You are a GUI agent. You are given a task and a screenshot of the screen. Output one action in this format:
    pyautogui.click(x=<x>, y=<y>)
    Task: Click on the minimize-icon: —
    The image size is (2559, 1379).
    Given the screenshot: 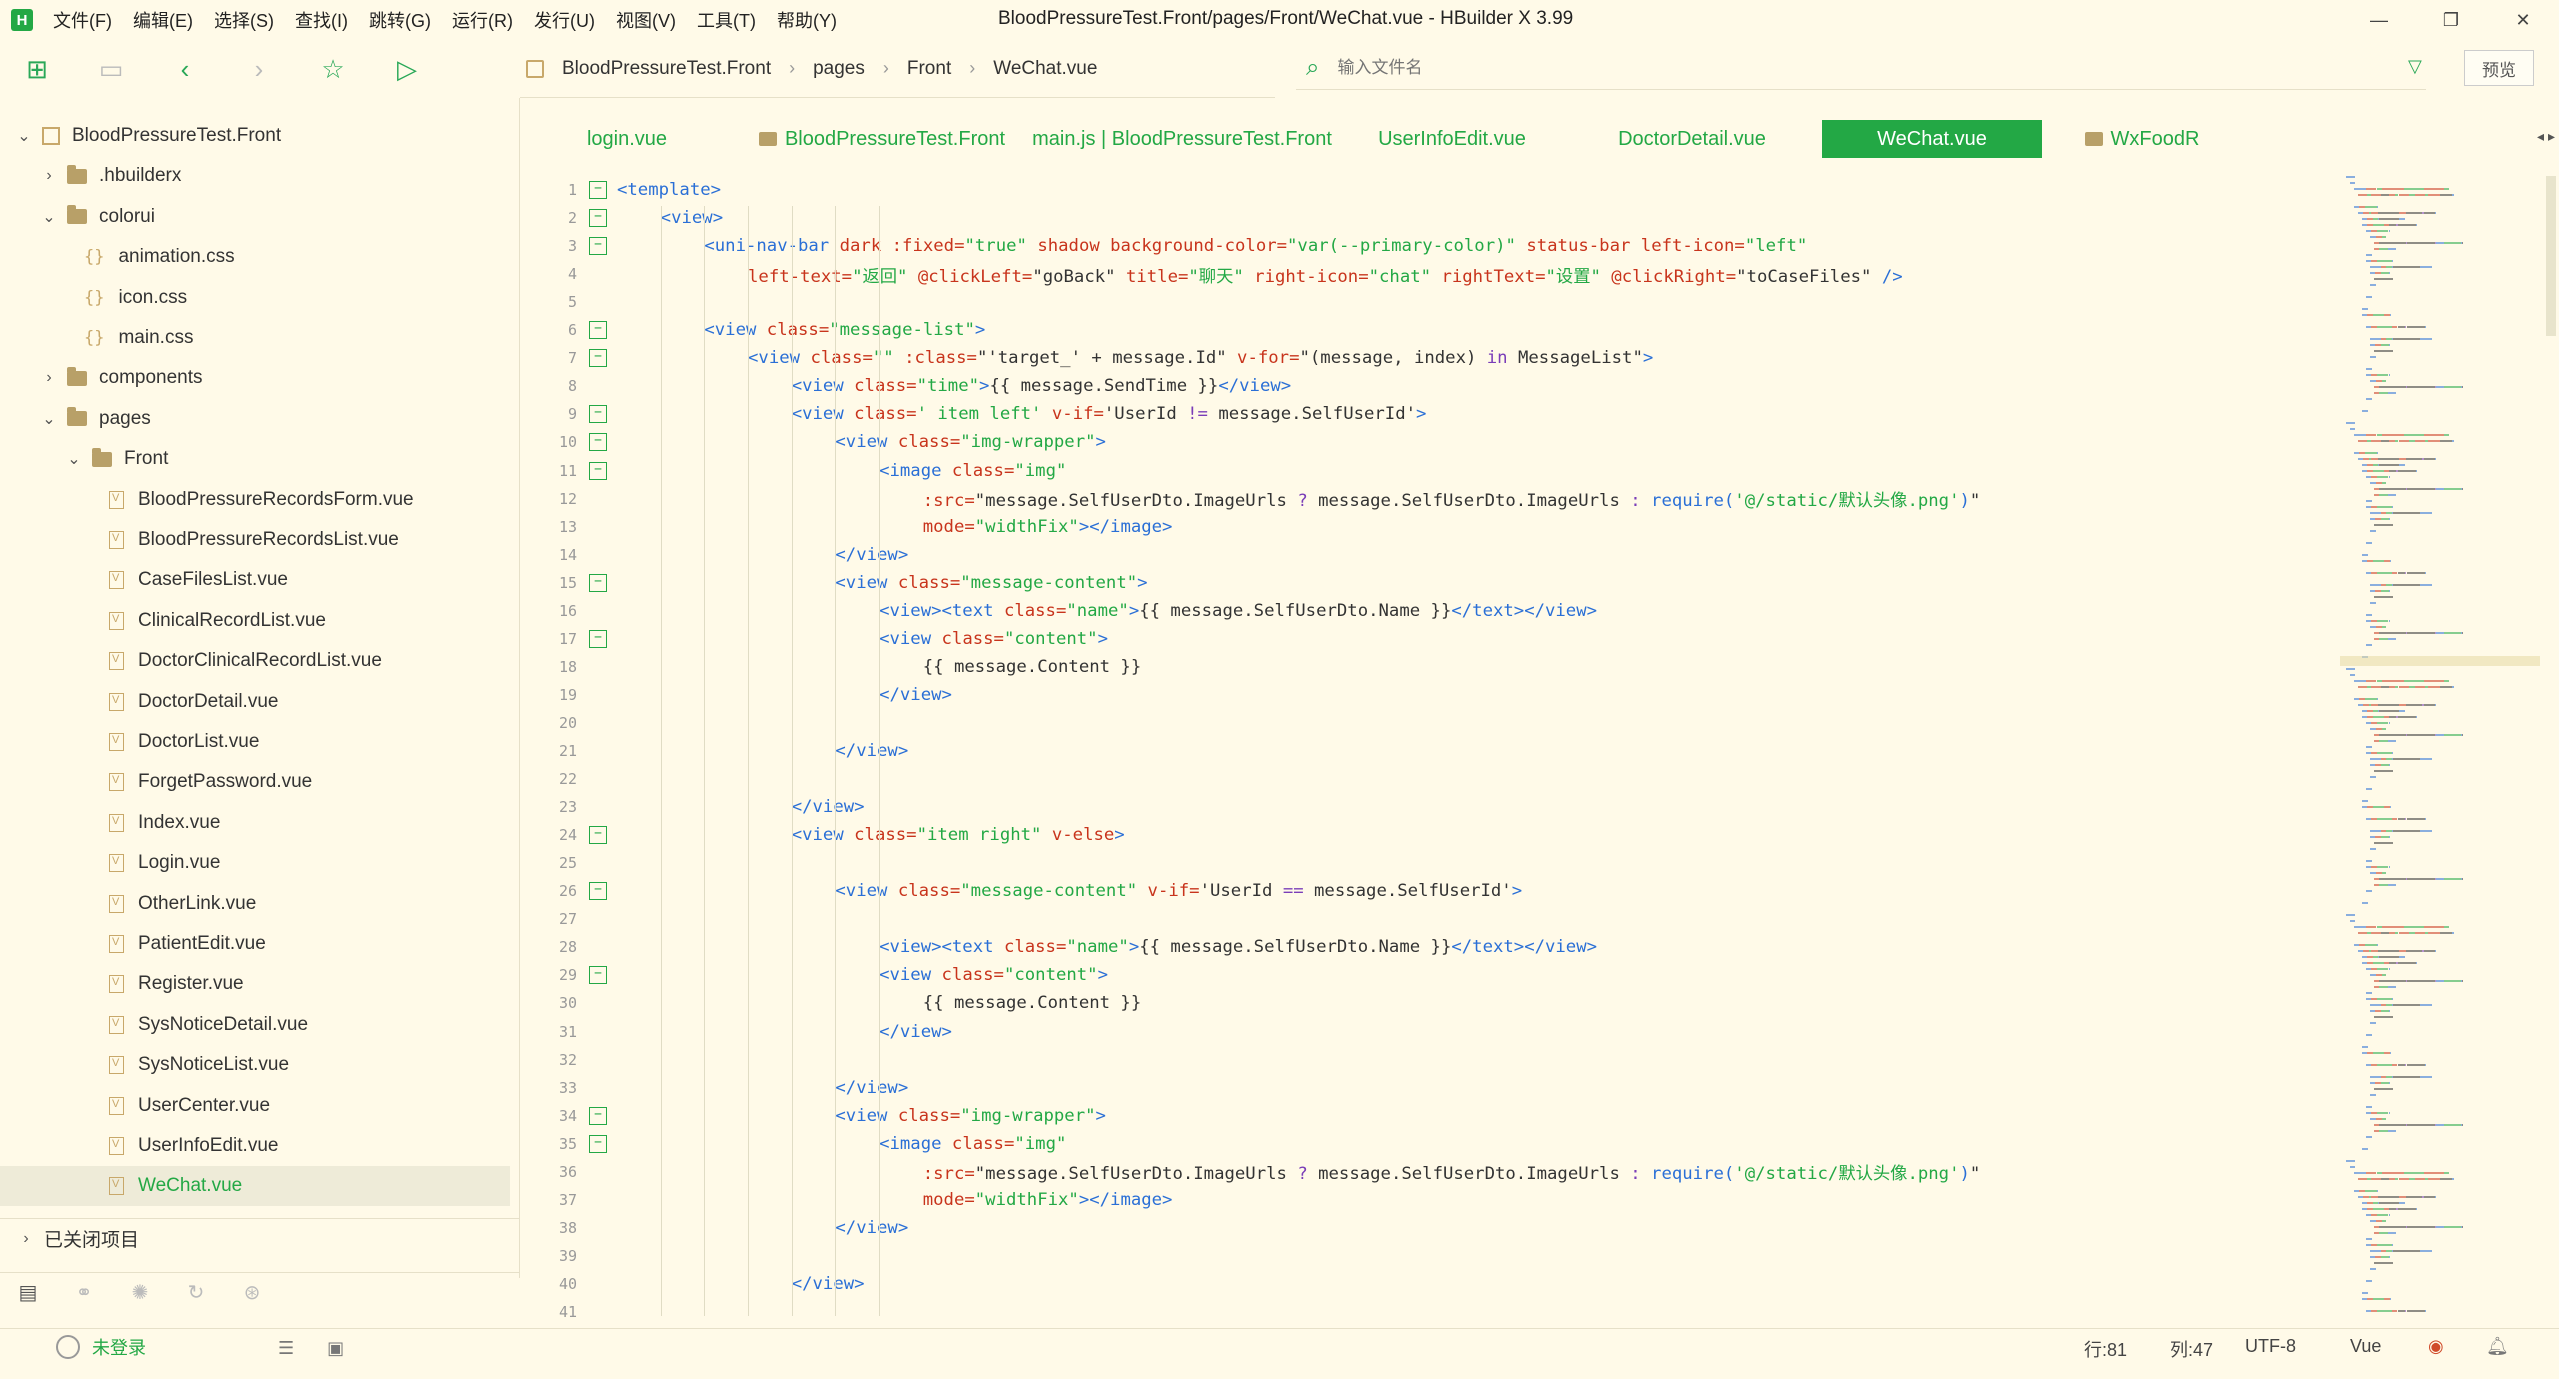 What is the action you would take?
    pyautogui.click(x=2379, y=20)
    